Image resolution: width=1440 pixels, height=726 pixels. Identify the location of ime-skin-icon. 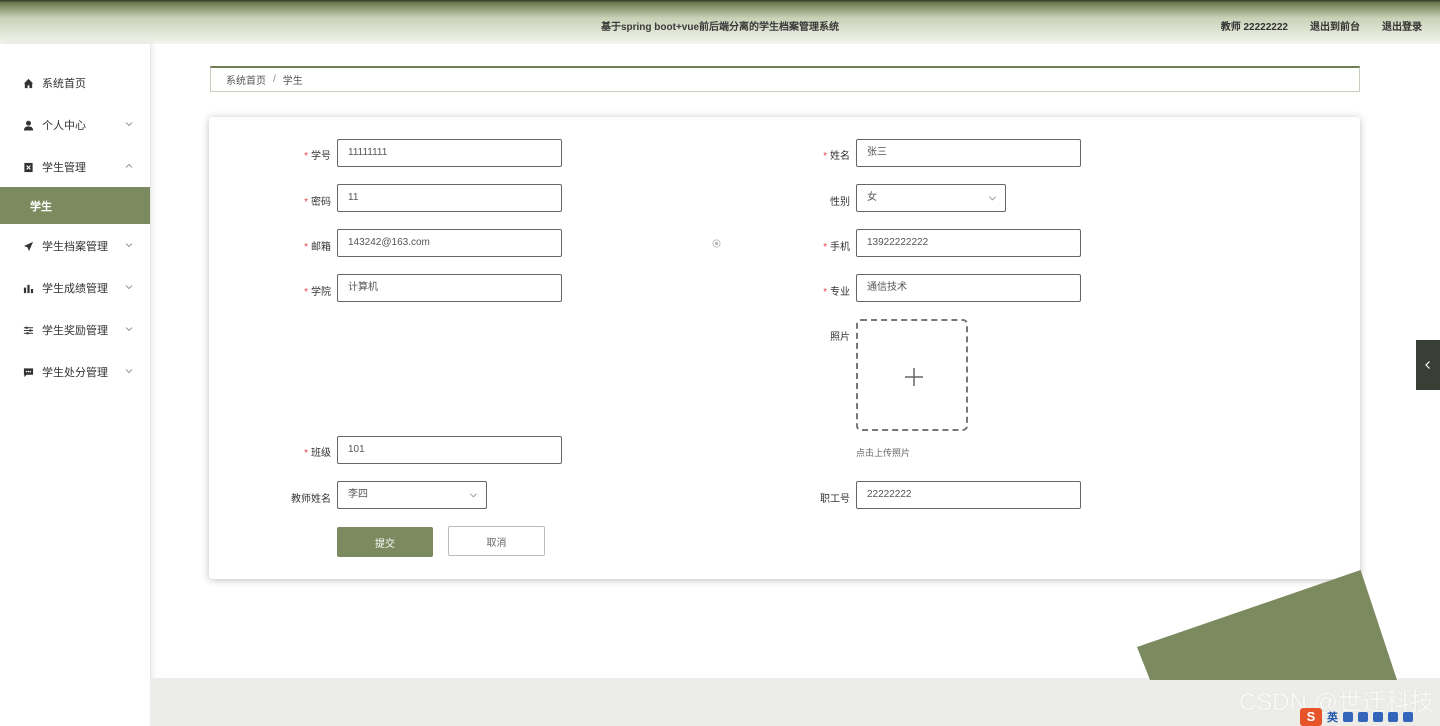
(1393, 716).